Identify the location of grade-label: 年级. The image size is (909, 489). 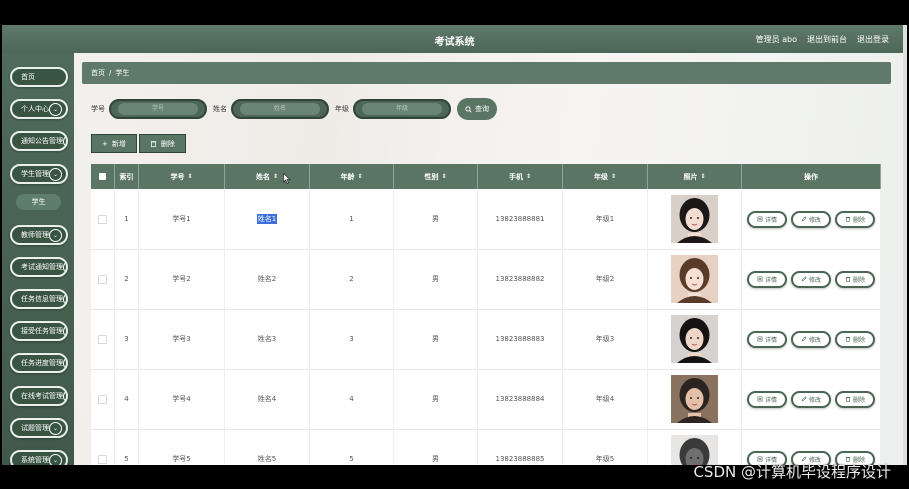
(342, 109).